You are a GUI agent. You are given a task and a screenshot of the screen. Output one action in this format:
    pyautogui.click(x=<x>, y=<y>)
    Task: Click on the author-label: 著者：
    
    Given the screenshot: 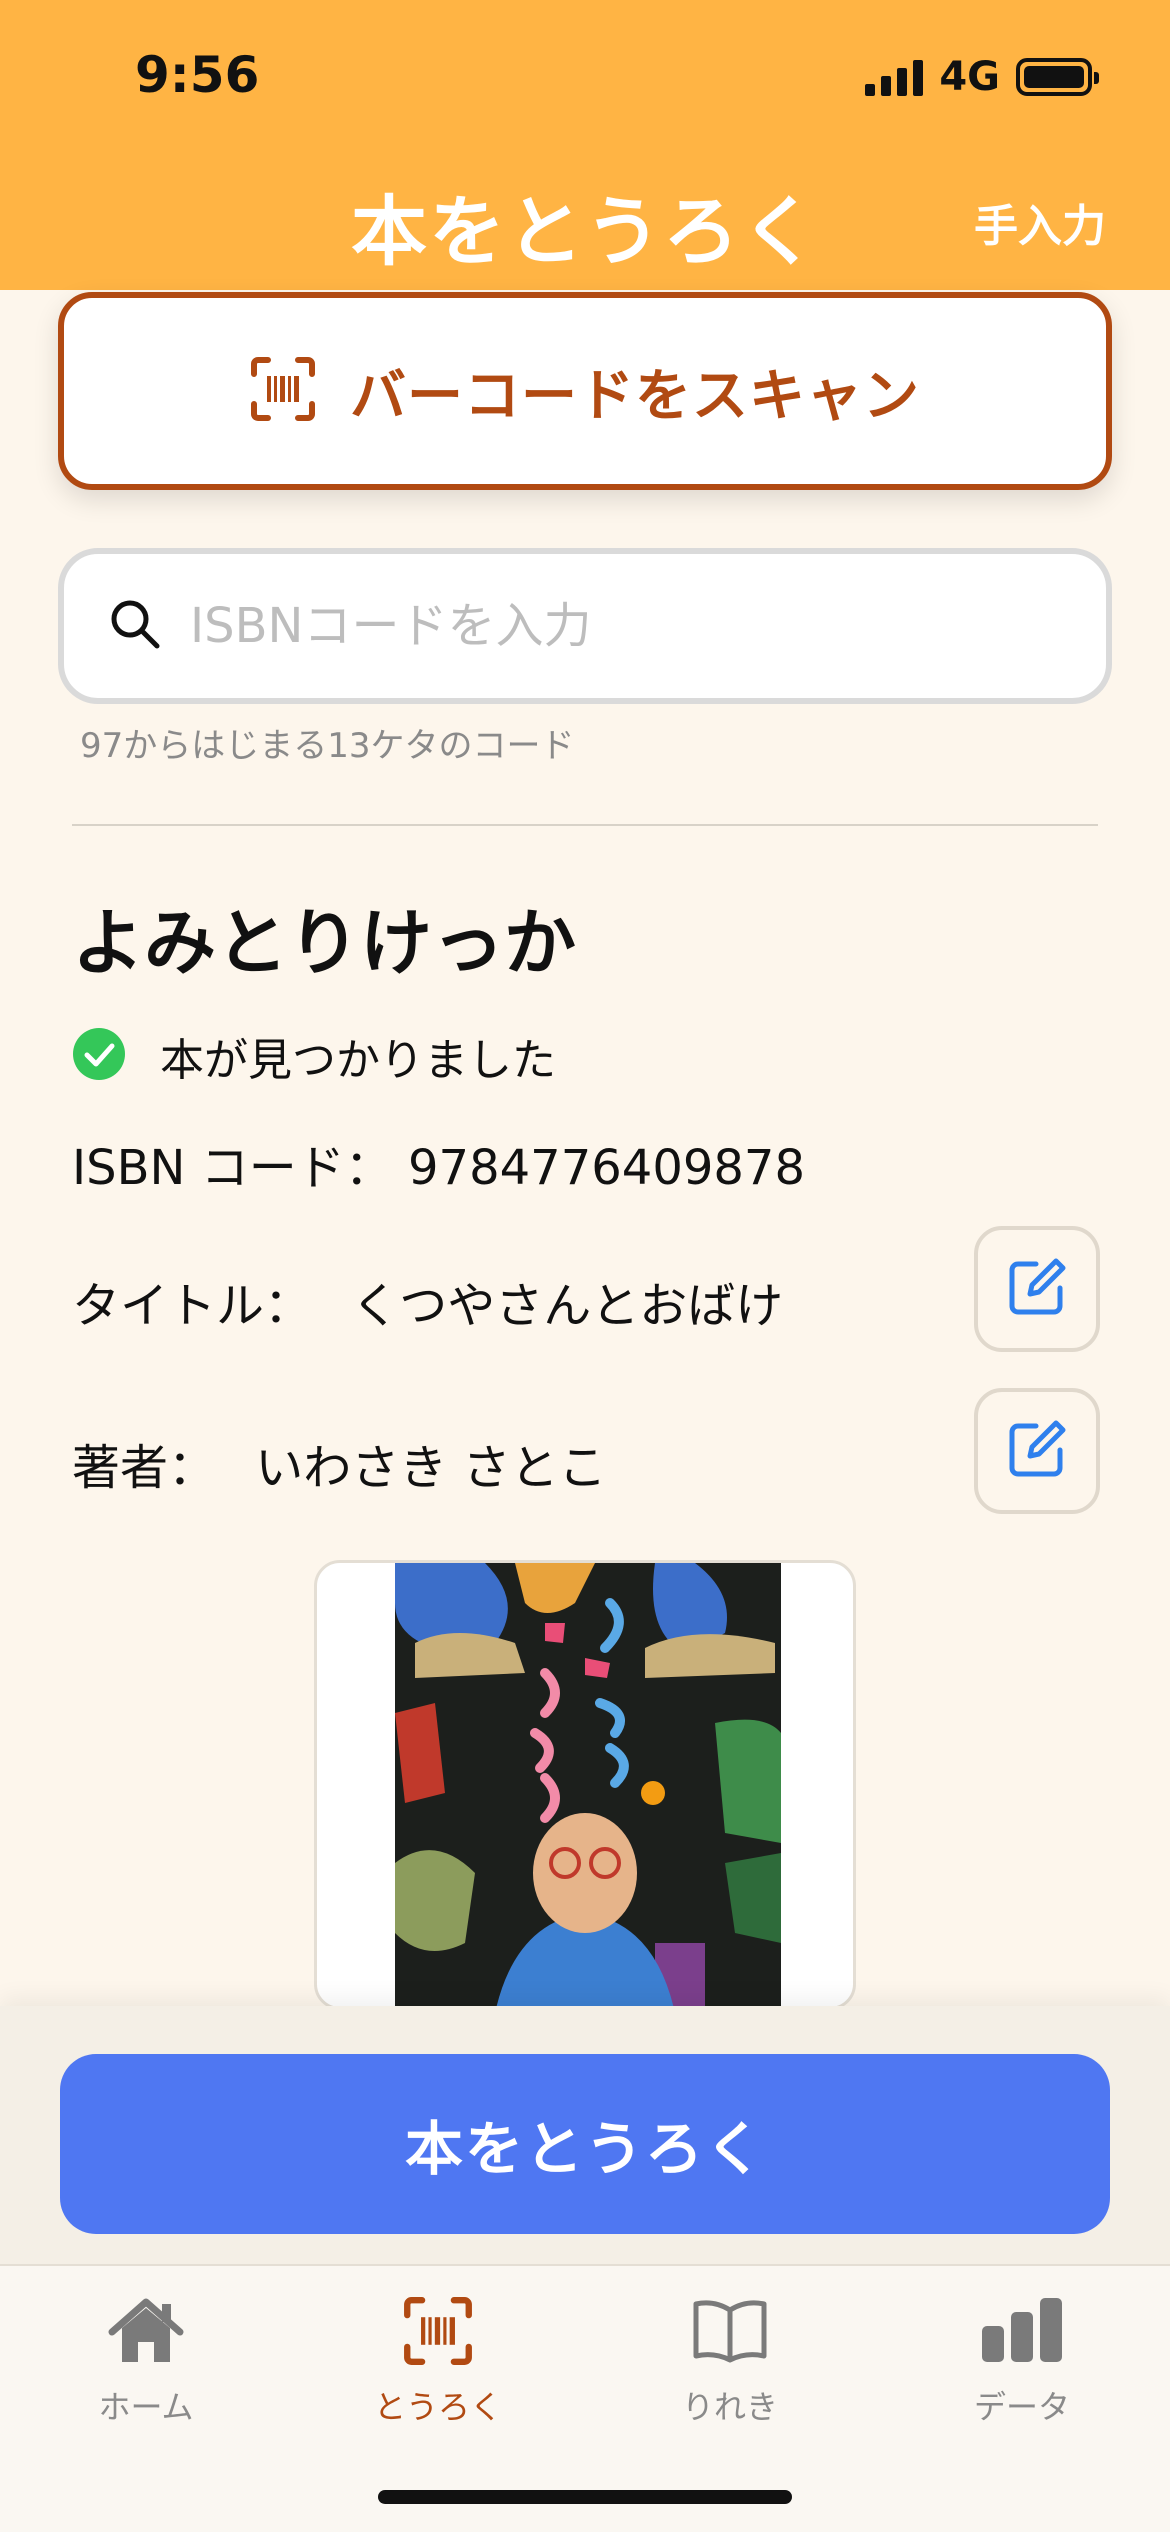 What is the action you would take?
    pyautogui.click(x=144, y=1468)
    